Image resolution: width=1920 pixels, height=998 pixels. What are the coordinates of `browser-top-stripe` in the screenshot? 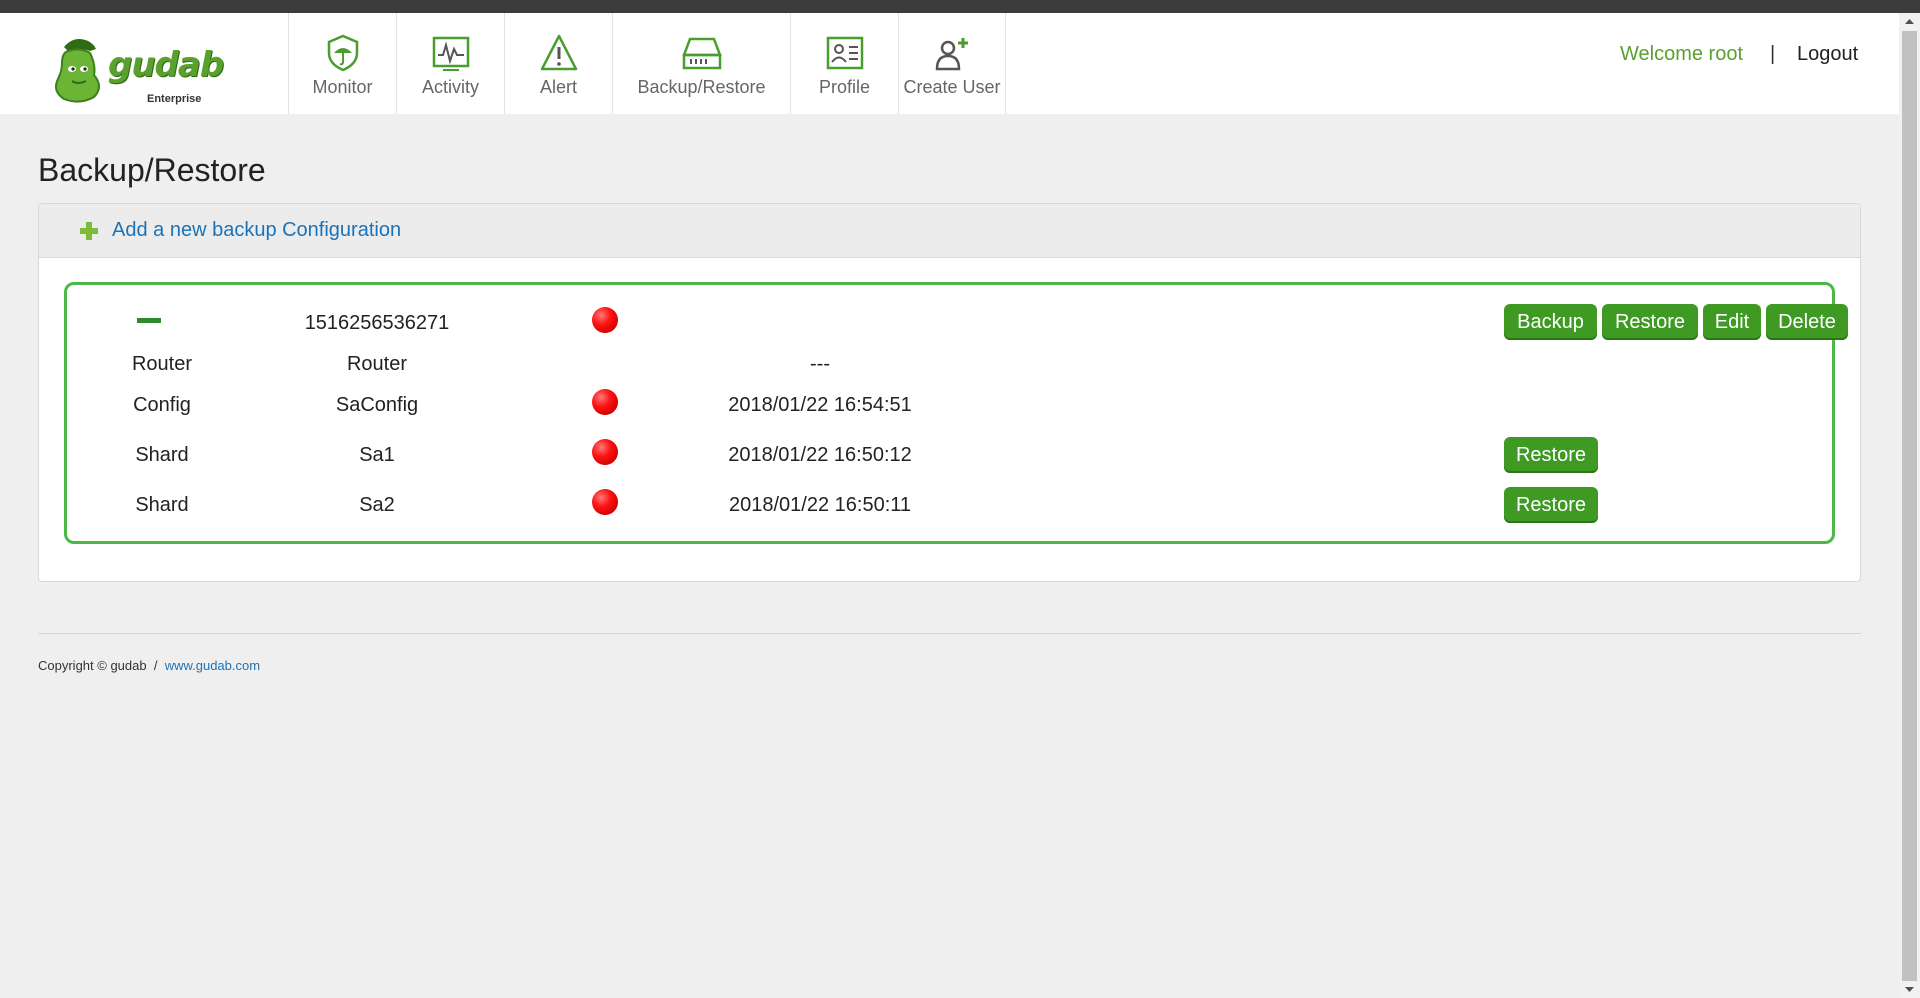 It's located at (960, 6).